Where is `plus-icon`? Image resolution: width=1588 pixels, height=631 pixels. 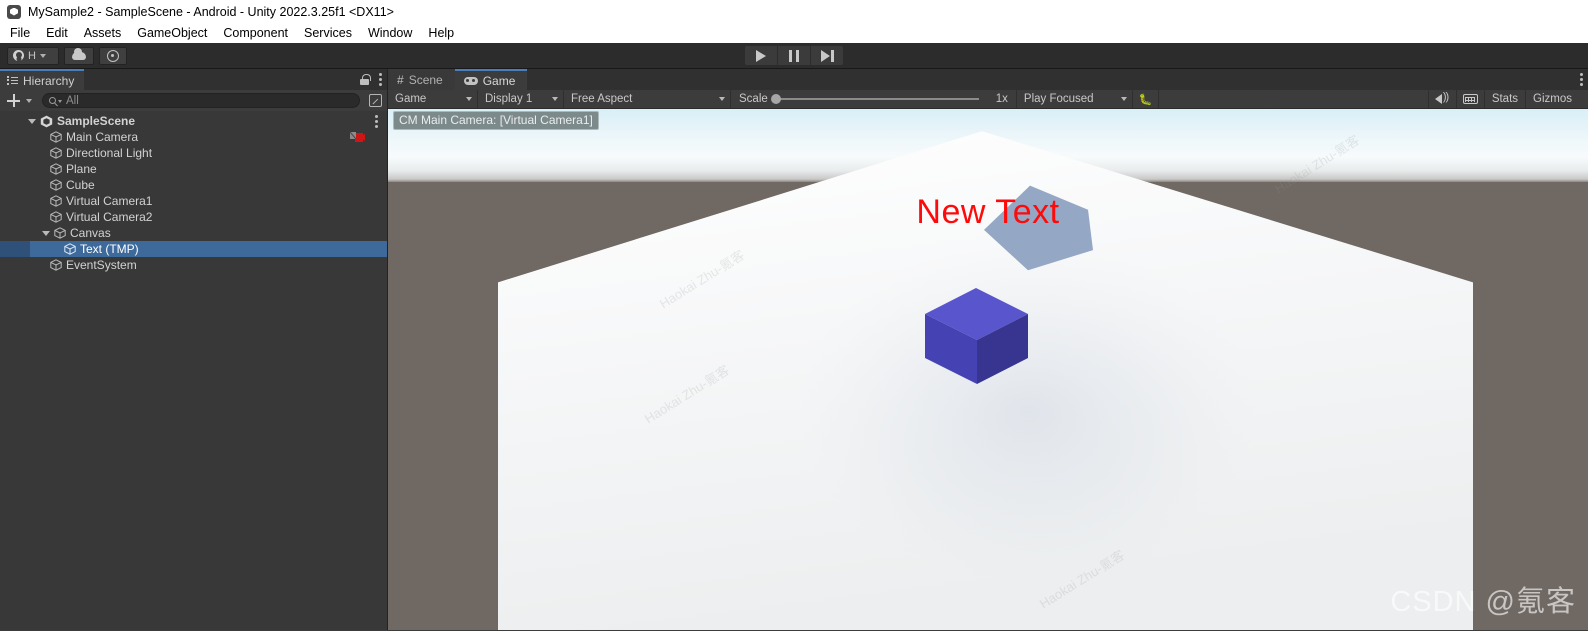 plus-icon is located at coordinates (13, 100).